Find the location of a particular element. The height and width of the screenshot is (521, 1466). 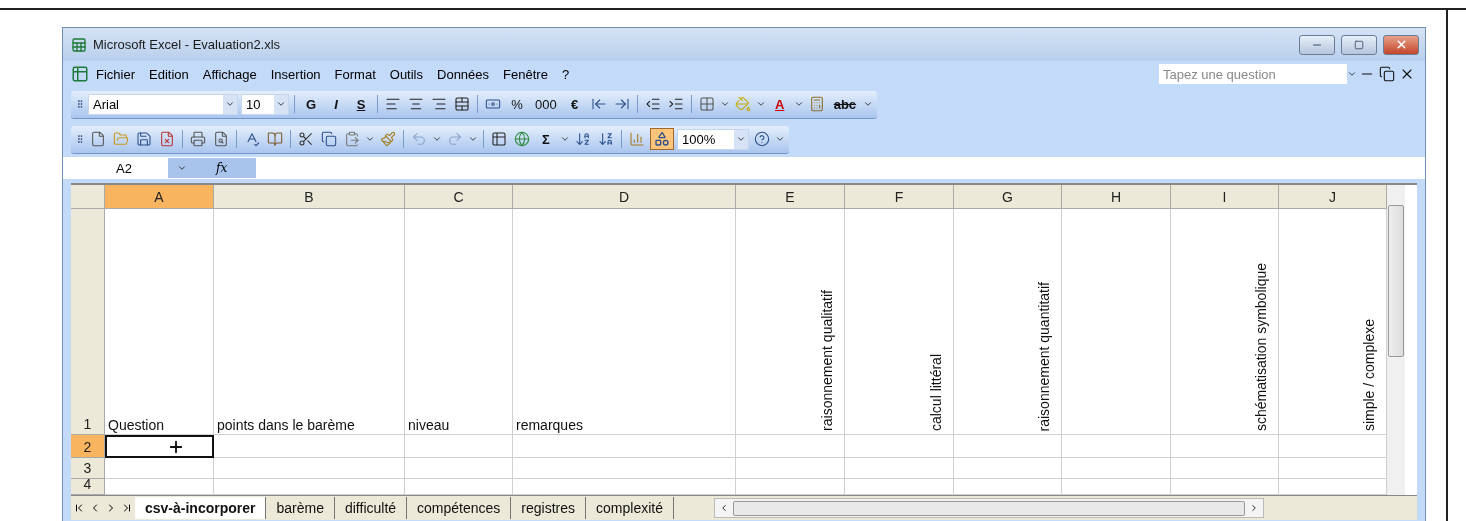

close-button is located at coordinates (1401, 44).